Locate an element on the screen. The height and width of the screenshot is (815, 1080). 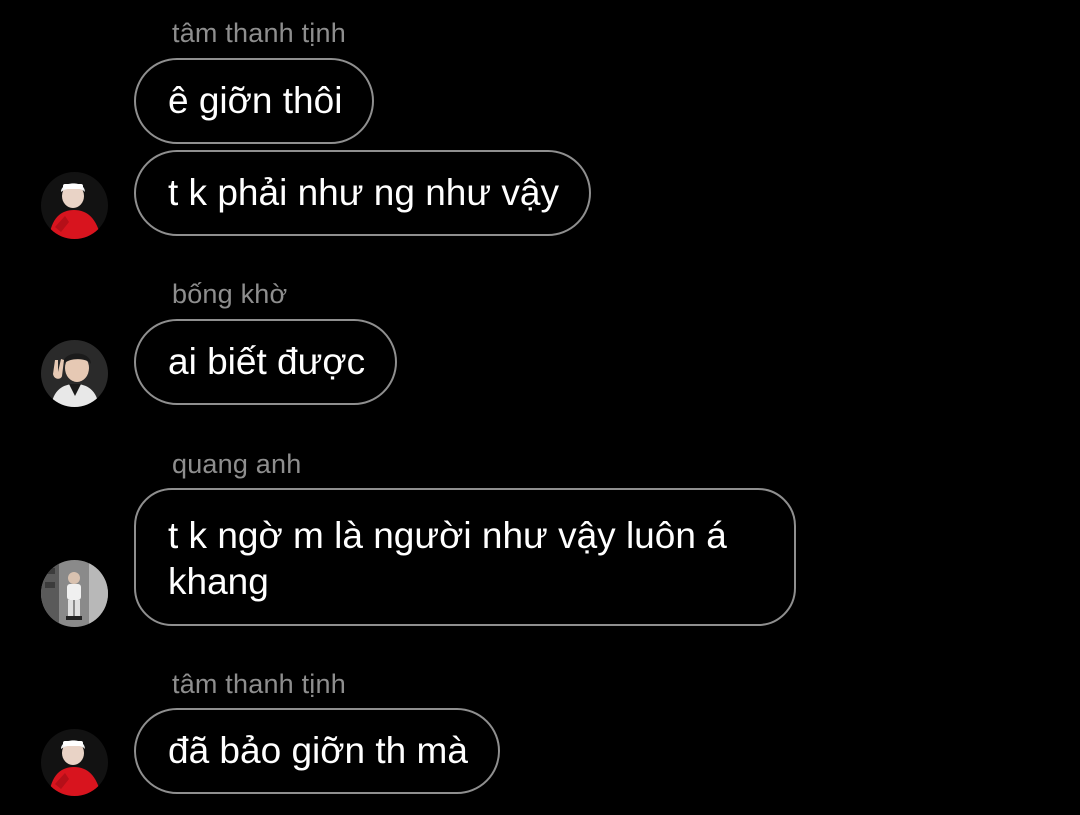
message-bubble: t k ngờ m là người như vậy luôn á khang is located at coordinates (465, 557).